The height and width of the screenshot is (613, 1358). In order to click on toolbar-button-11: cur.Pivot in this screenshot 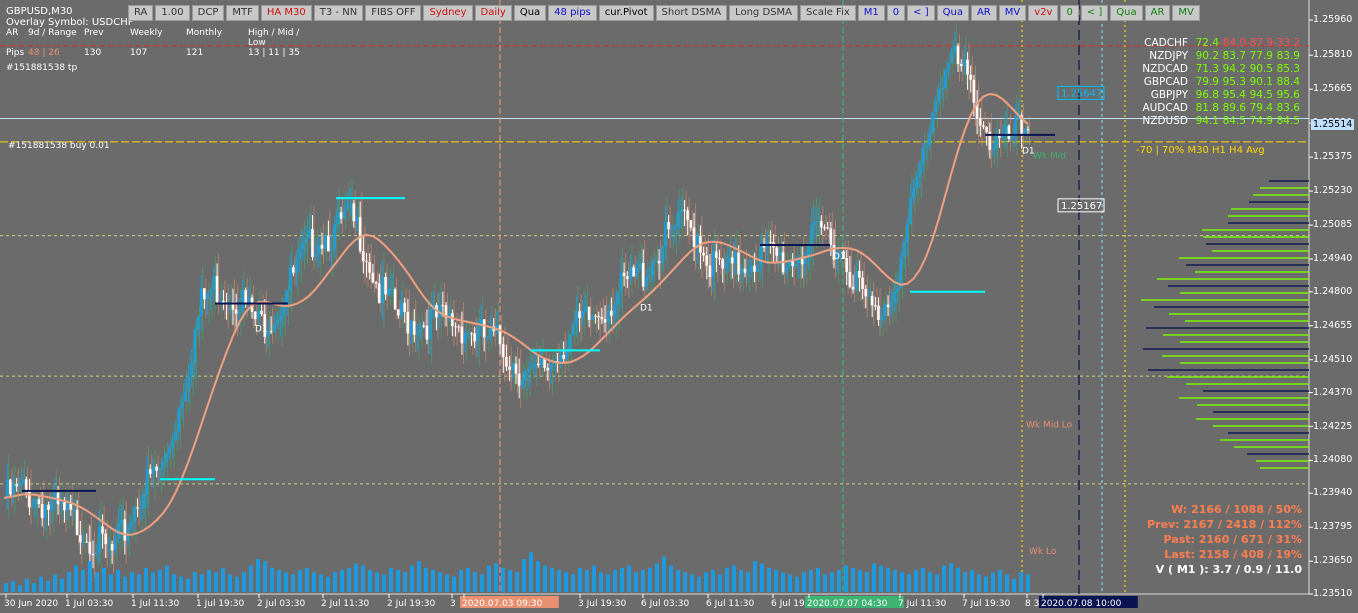, I will do `click(626, 13)`.